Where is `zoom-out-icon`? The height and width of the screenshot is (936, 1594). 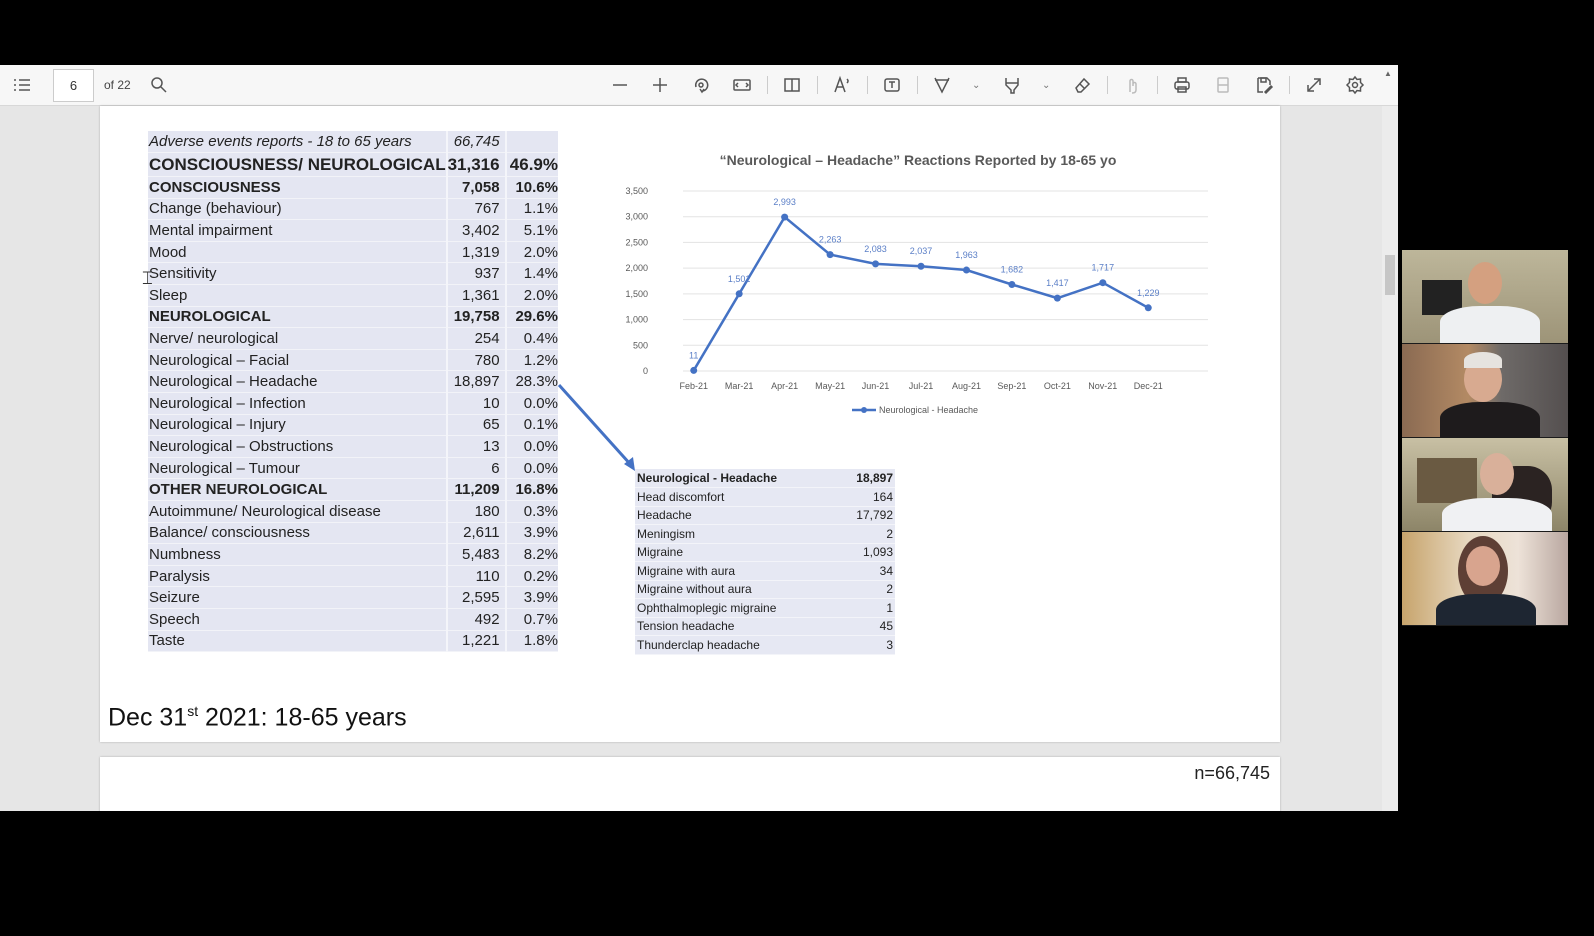
zoom-out-icon is located at coordinates (620, 85).